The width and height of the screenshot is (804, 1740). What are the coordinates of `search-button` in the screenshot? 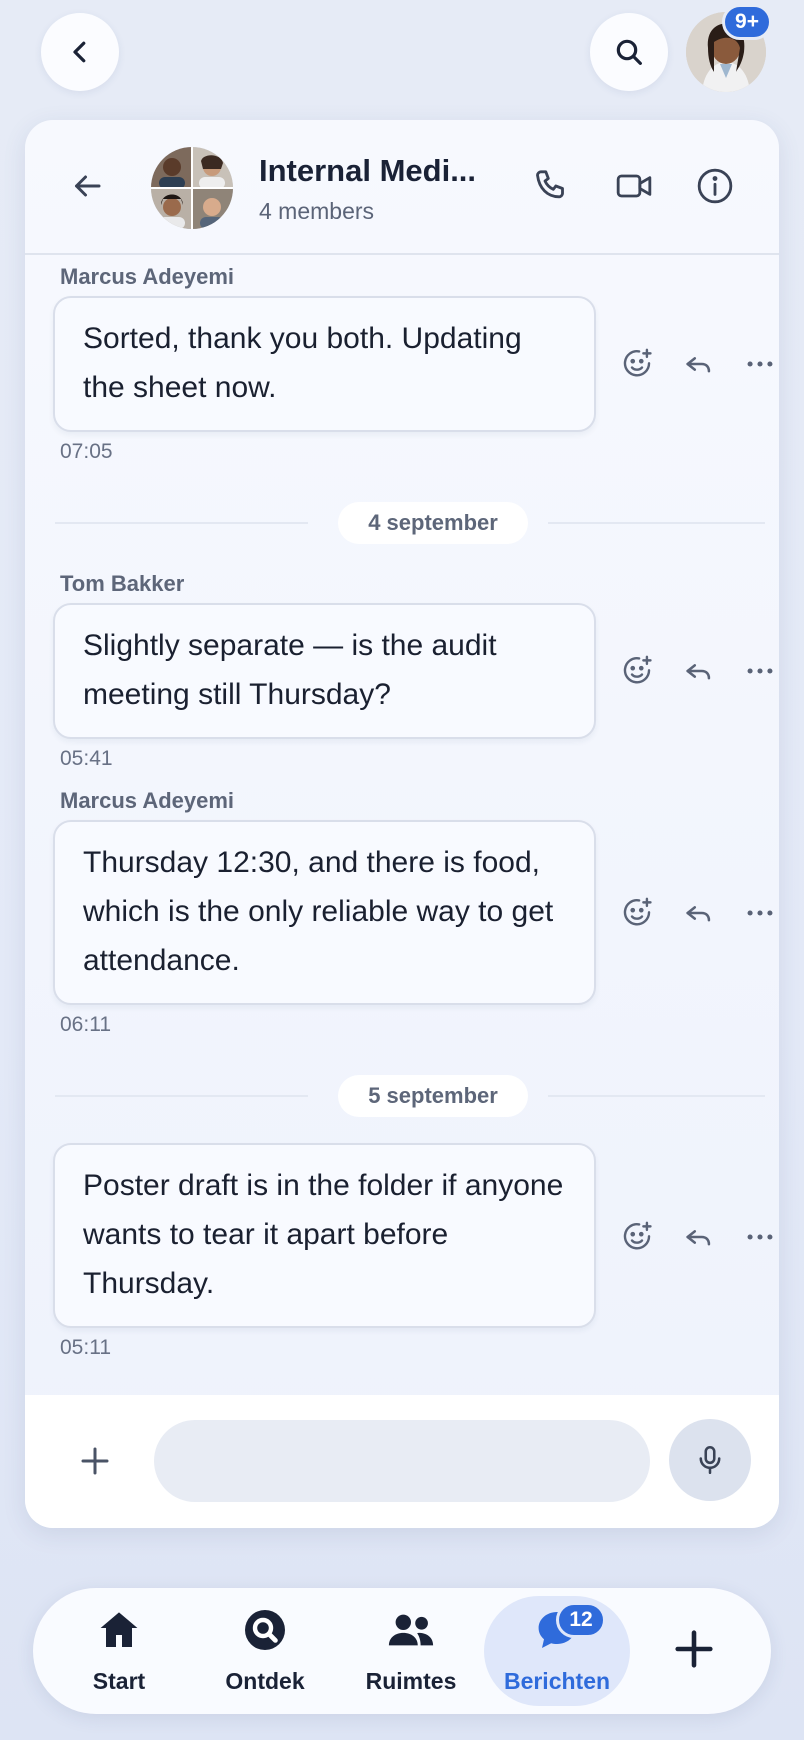 It's located at (629, 52).